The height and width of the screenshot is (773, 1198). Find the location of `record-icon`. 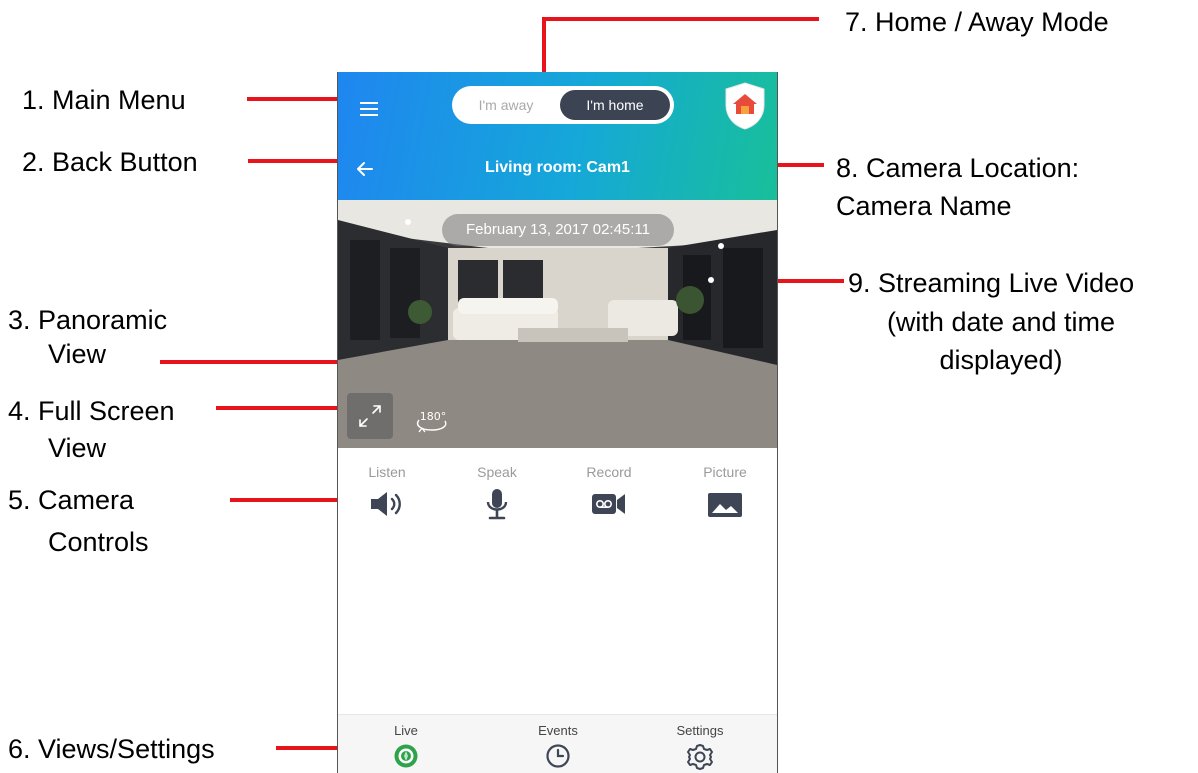

record-icon is located at coordinates (608, 504).